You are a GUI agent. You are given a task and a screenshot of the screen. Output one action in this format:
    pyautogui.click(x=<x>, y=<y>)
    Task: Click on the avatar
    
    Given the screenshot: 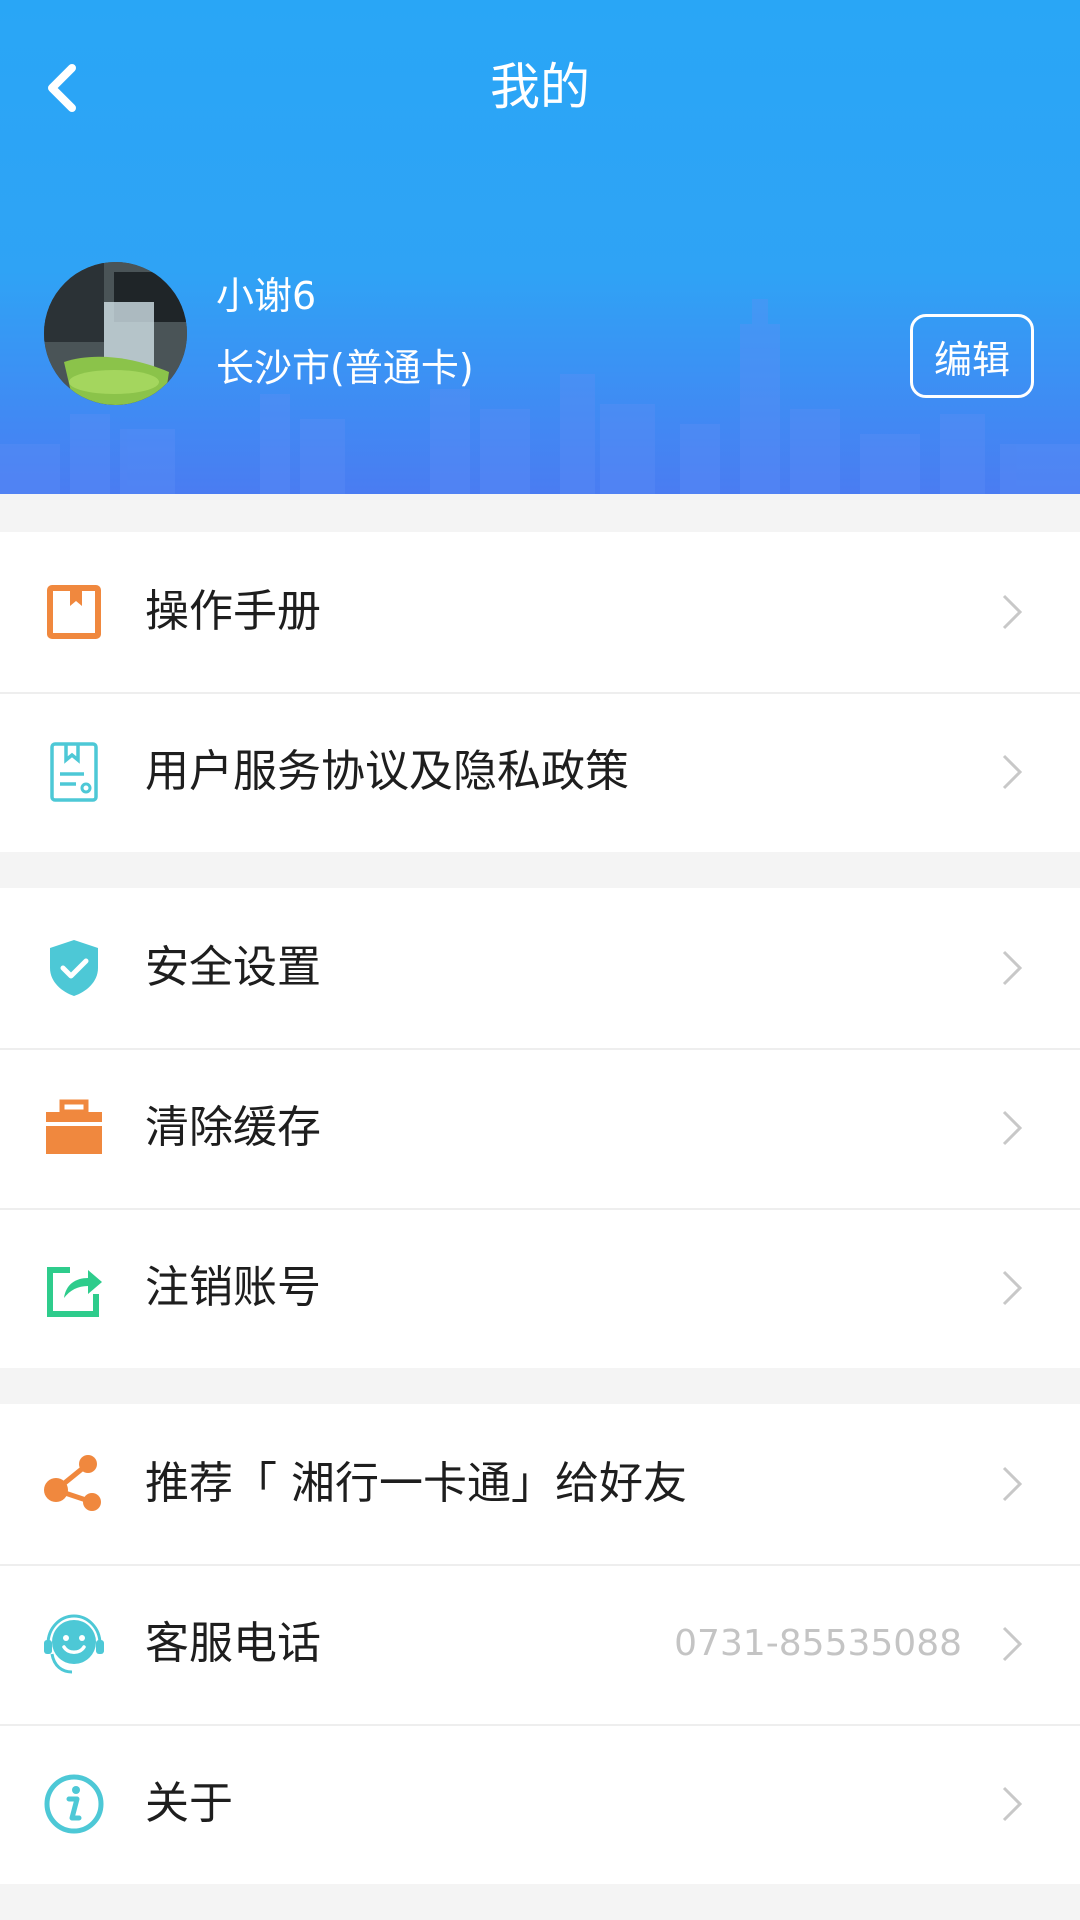 What is the action you would take?
    pyautogui.click(x=115, y=333)
    